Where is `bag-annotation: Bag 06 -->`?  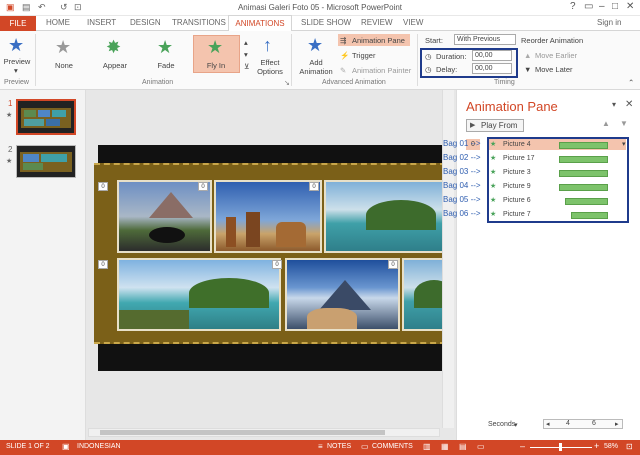 bag-annotation: Bag 06 --> is located at coordinates (462, 213).